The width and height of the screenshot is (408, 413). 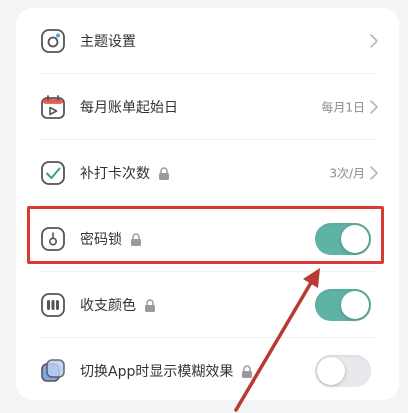 What do you see at coordinates (53, 370) in the screenshot?
I see `blur-effect-icon` at bounding box center [53, 370].